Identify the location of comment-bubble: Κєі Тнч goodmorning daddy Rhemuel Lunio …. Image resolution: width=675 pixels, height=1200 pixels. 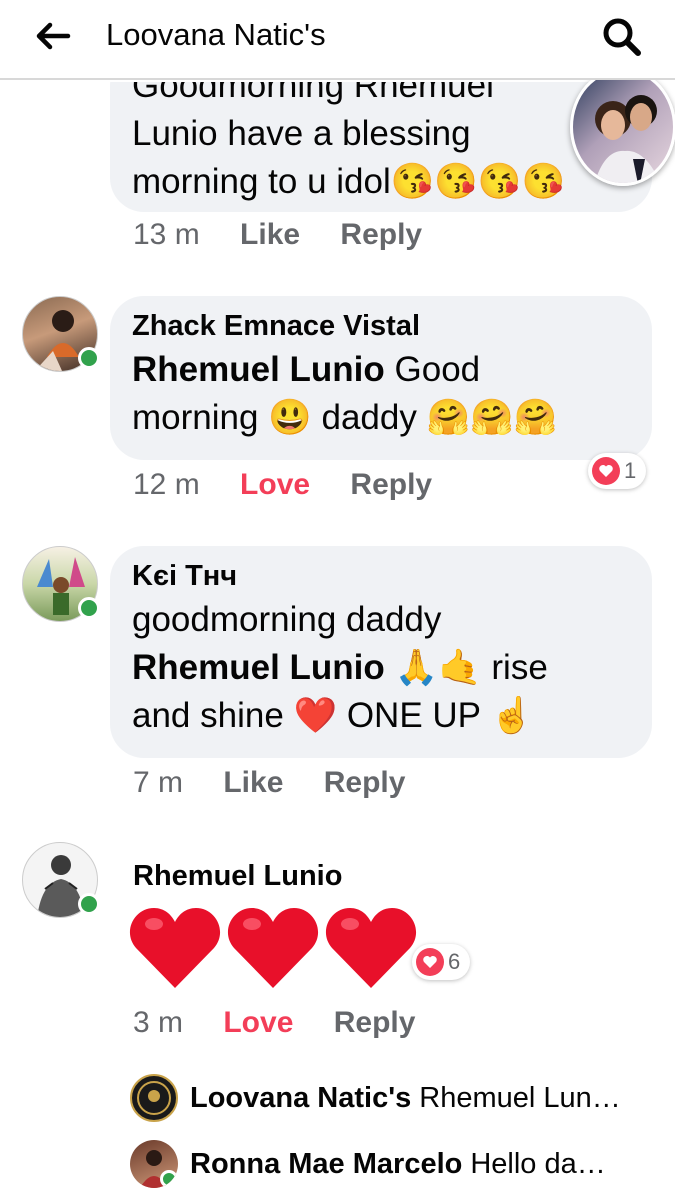
(381, 652).